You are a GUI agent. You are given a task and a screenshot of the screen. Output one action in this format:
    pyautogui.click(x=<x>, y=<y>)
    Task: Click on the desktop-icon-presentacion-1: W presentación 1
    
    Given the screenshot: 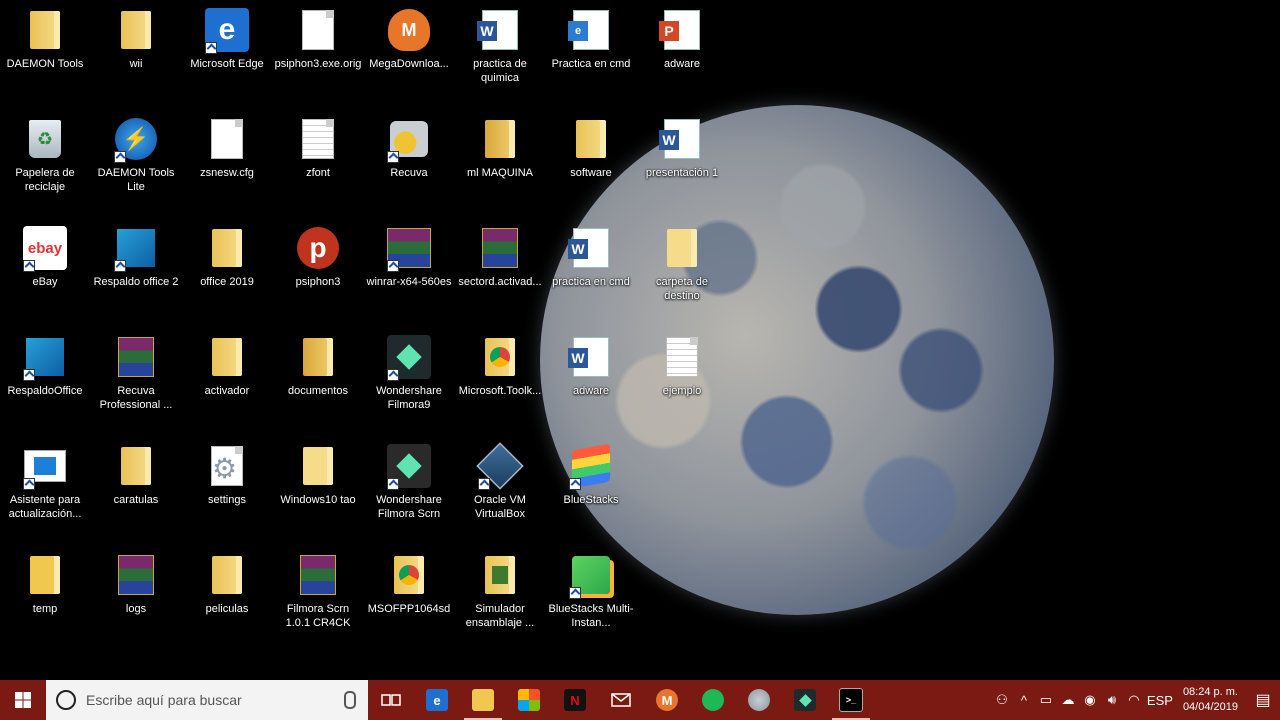 What is the action you would take?
    pyautogui.click(x=682, y=159)
    